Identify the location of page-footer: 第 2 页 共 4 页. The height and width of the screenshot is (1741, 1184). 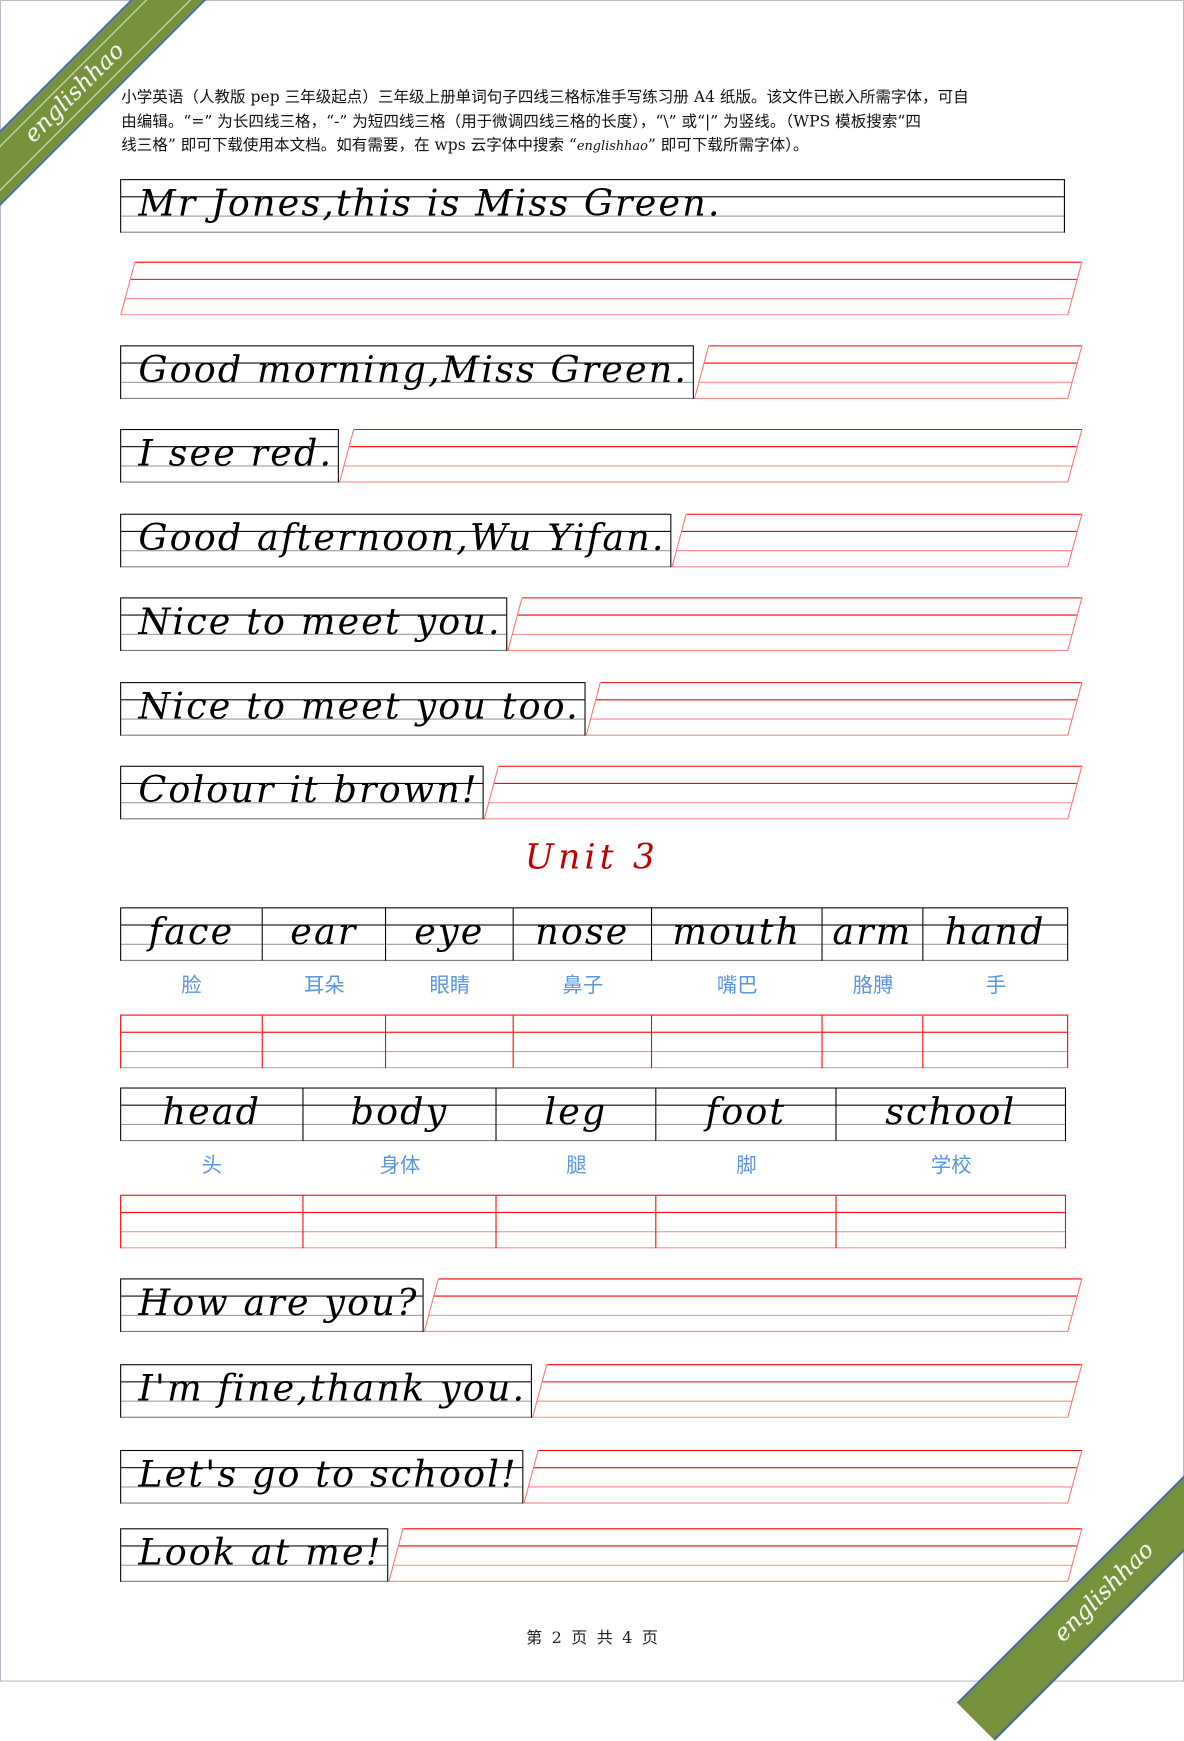
(592, 1637).